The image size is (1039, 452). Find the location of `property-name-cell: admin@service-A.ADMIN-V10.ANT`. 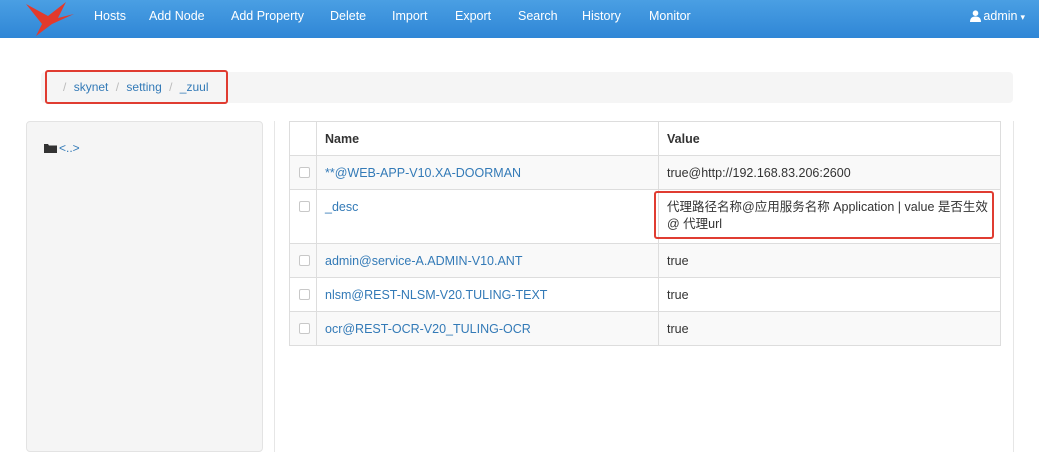

property-name-cell: admin@service-A.ADMIN-V10.ANT is located at coordinates (487, 260).